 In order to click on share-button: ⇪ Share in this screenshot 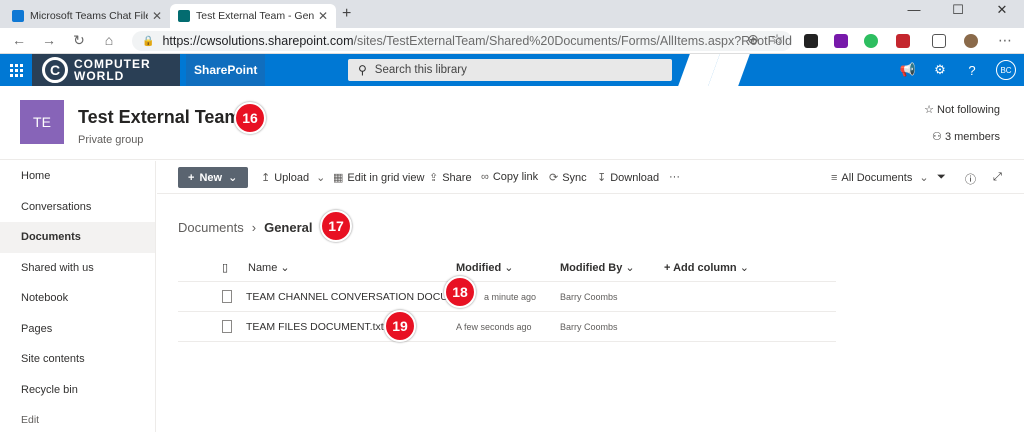, I will do `click(450, 177)`.